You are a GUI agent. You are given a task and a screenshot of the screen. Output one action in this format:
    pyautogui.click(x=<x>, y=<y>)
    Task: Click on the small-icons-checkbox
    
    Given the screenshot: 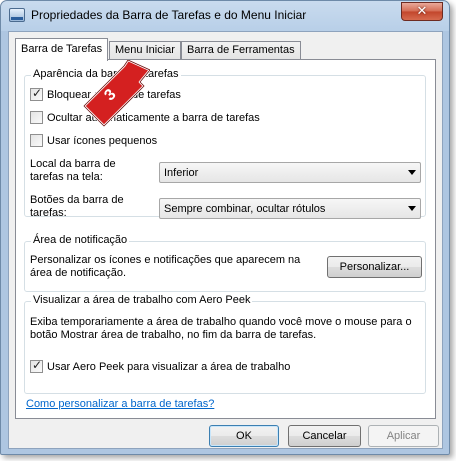 What is the action you would take?
    pyautogui.click(x=36, y=140)
    